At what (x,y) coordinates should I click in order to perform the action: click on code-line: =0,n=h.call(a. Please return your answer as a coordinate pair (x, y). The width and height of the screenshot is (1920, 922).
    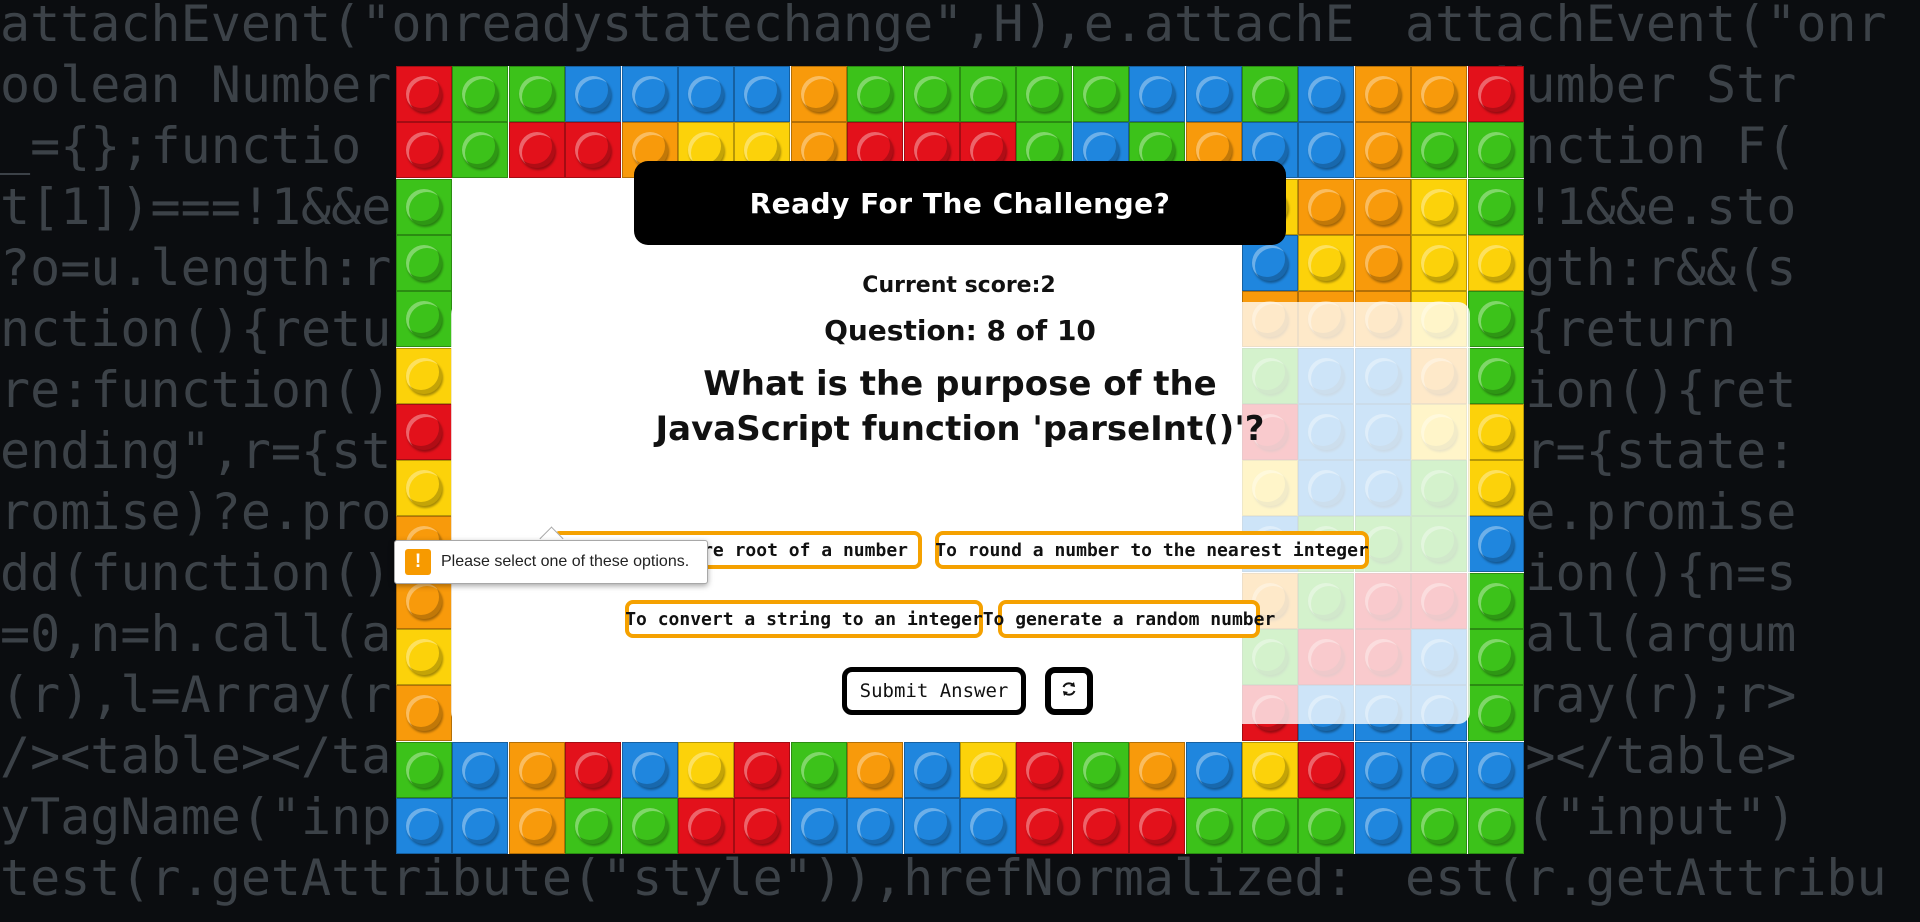
    Looking at the image, I should click on (196, 634).